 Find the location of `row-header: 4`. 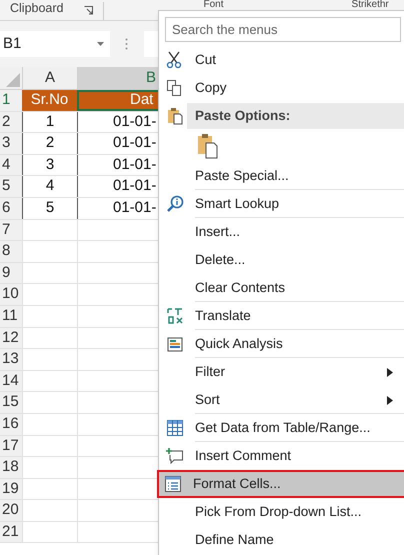

row-header: 4 is located at coordinates (11, 165).